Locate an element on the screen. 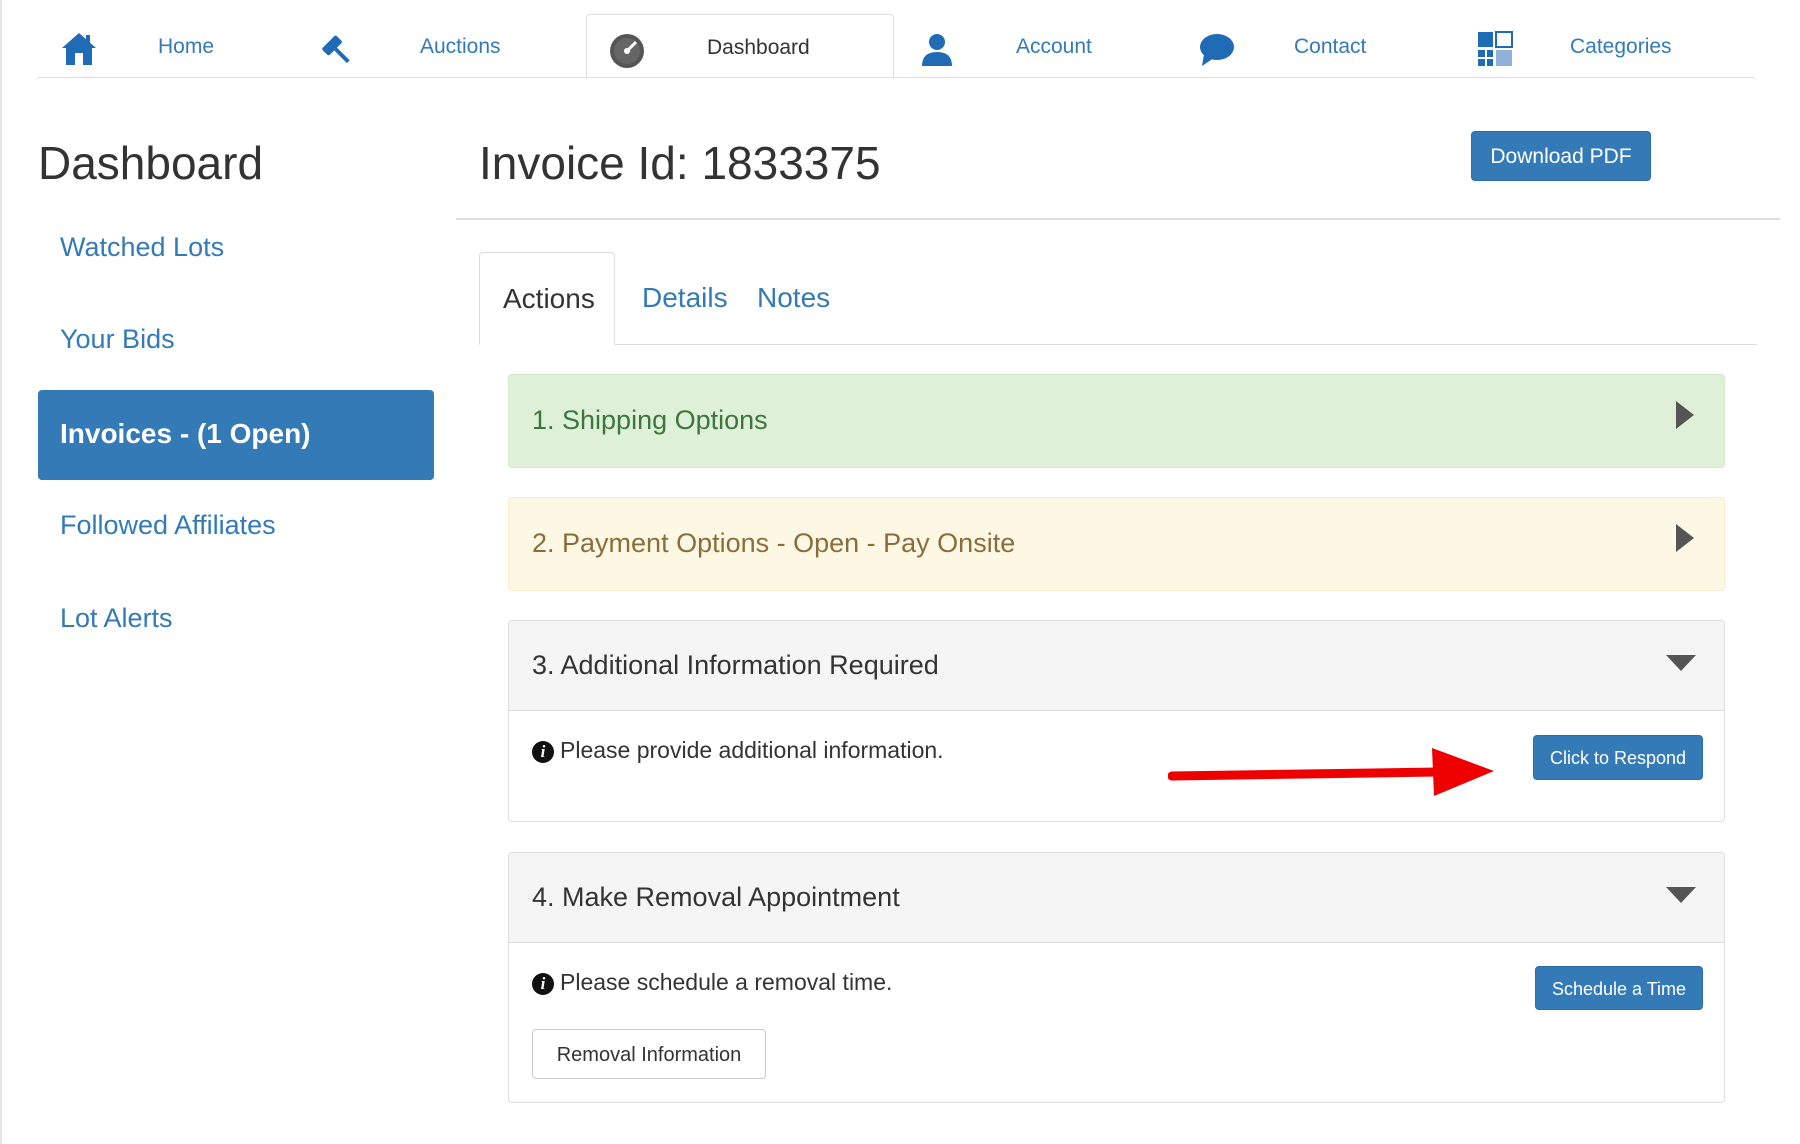  removal-information-button: Removal Information is located at coordinates (649, 1054).